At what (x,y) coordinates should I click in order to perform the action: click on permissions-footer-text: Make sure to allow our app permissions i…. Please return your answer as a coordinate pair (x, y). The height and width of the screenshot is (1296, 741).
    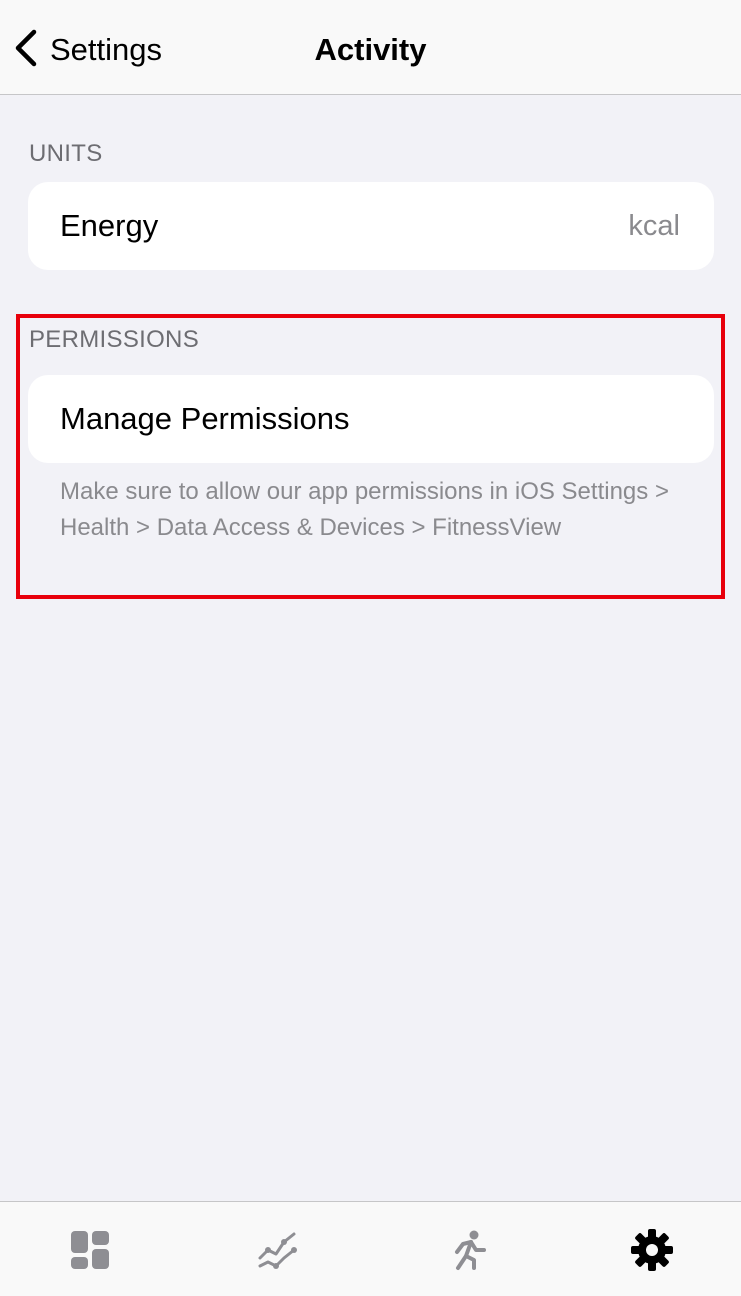
    Looking at the image, I should click on (364, 509).